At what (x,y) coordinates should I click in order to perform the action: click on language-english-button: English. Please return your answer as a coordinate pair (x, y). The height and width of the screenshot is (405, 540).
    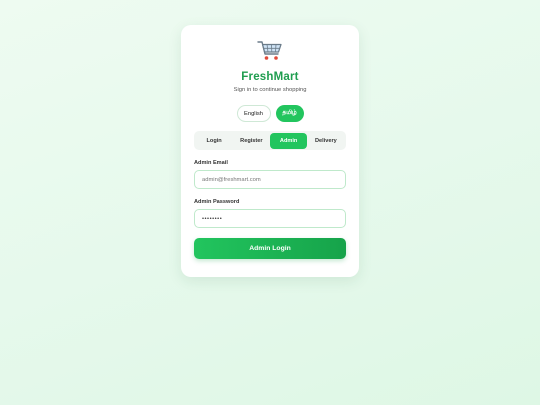
    Looking at the image, I should click on (253, 113).